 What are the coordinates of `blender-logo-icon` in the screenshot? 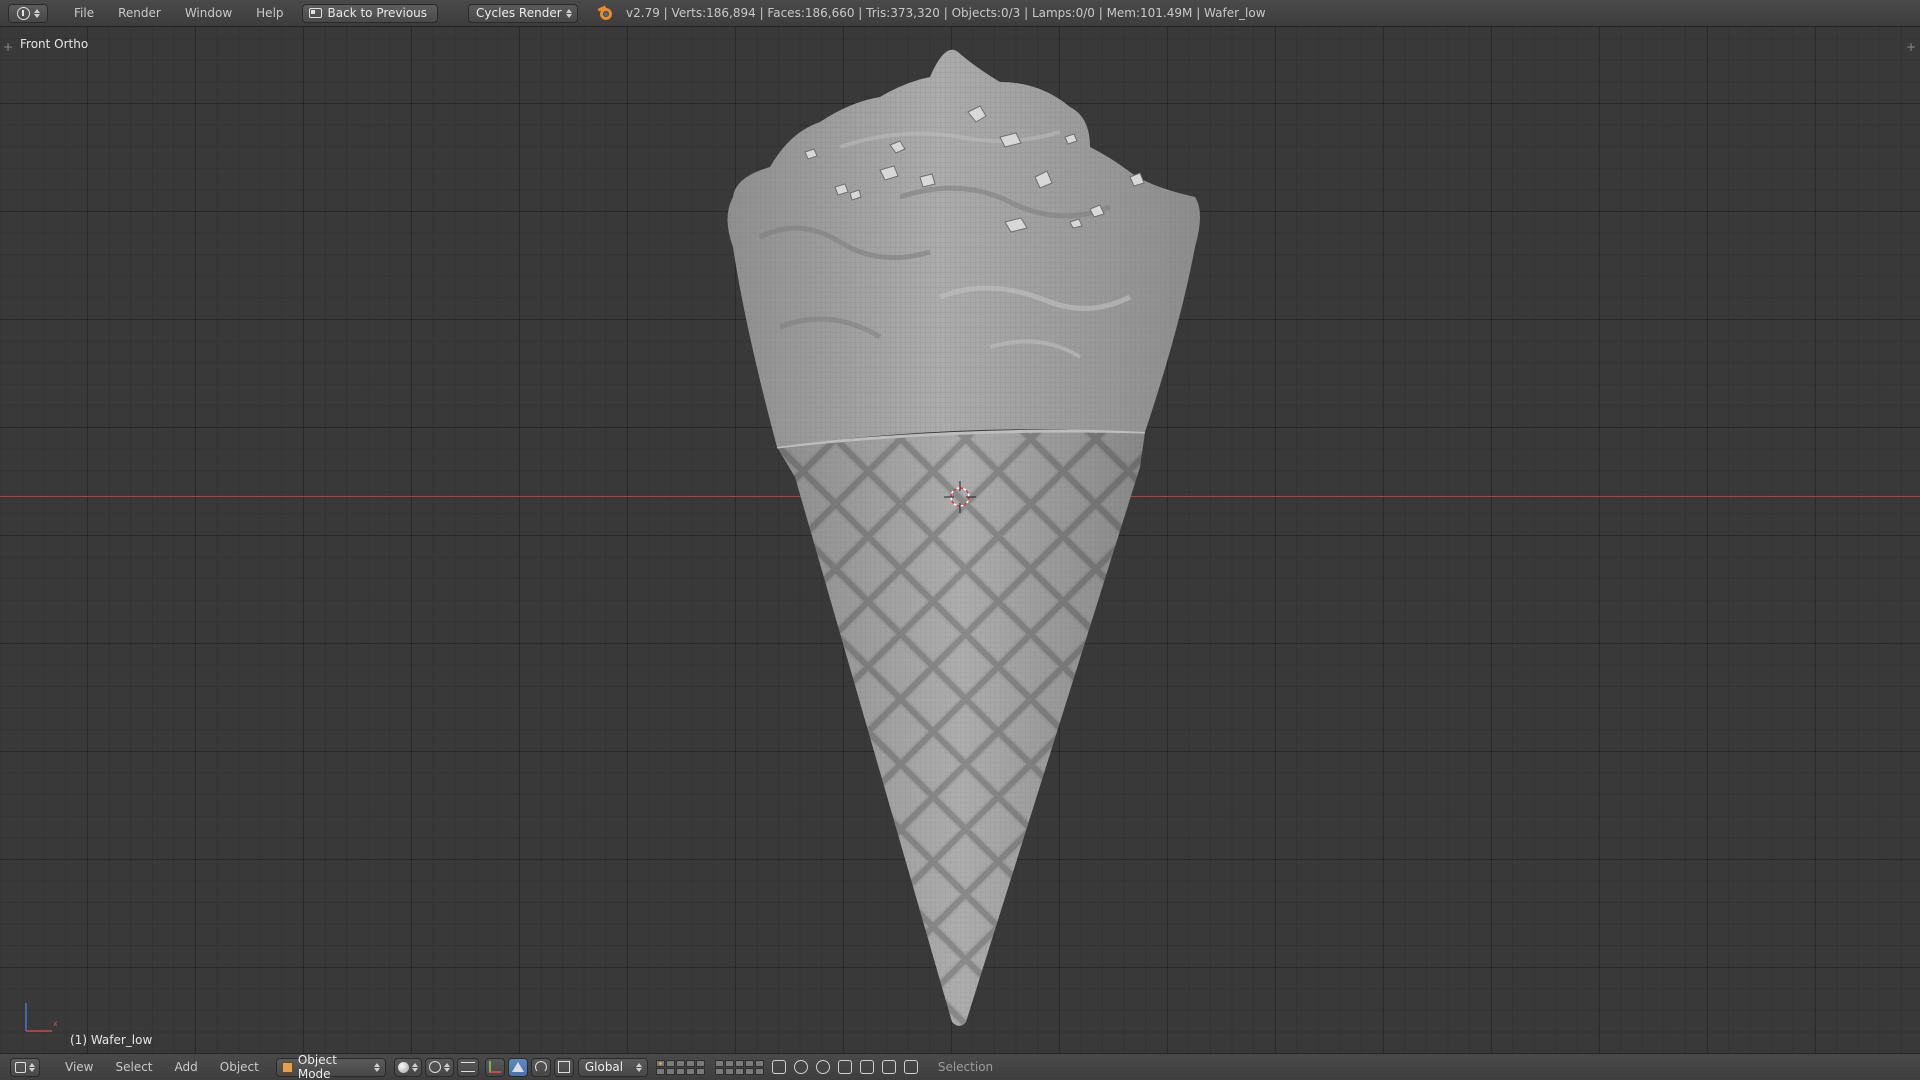 It's located at (605, 13).